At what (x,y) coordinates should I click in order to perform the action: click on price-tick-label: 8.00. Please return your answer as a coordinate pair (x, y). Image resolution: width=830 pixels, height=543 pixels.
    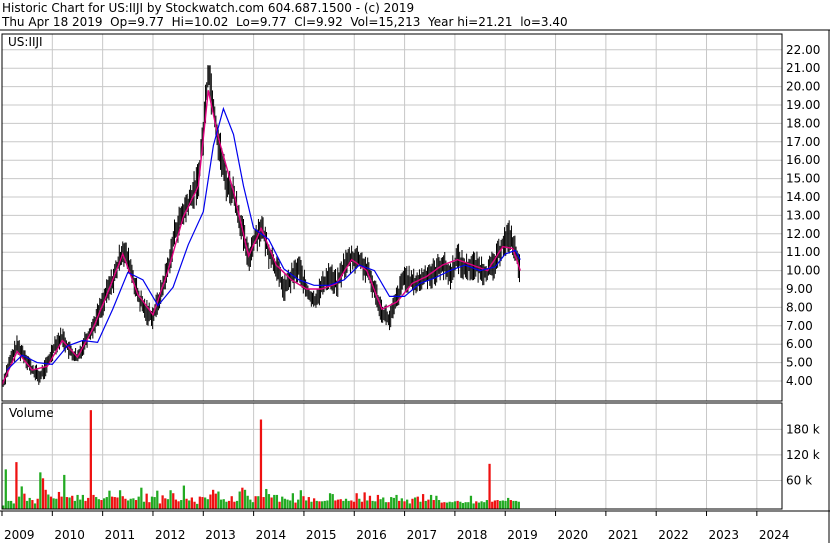
    Looking at the image, I should click on (799, 307).